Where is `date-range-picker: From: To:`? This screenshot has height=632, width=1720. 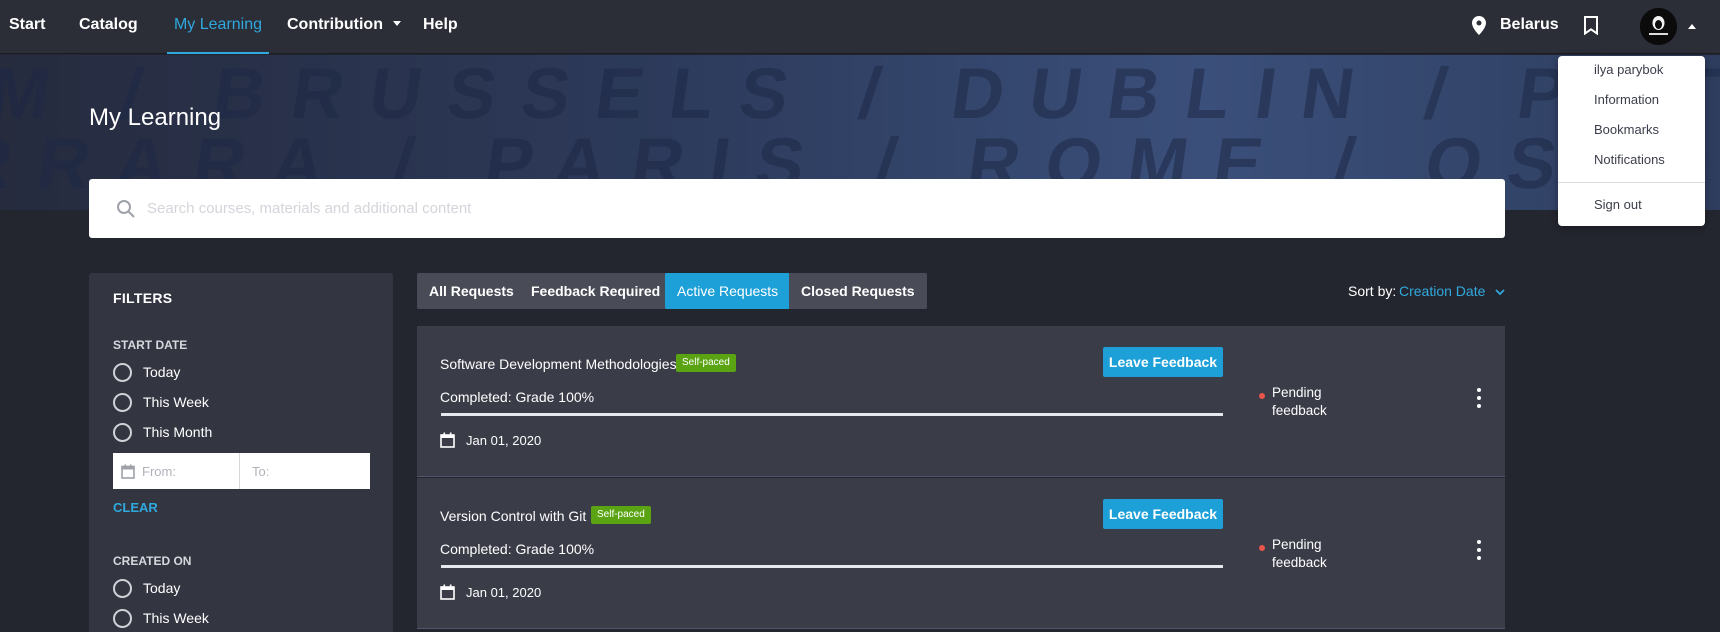 date-range-picker: From: To: is located at coordinates (241, 471).